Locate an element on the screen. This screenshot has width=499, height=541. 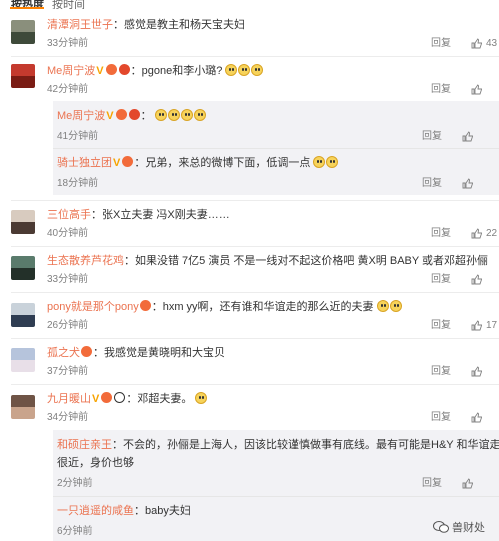
comment-username: pony就是那个pony is located at coordinates (93, 307).